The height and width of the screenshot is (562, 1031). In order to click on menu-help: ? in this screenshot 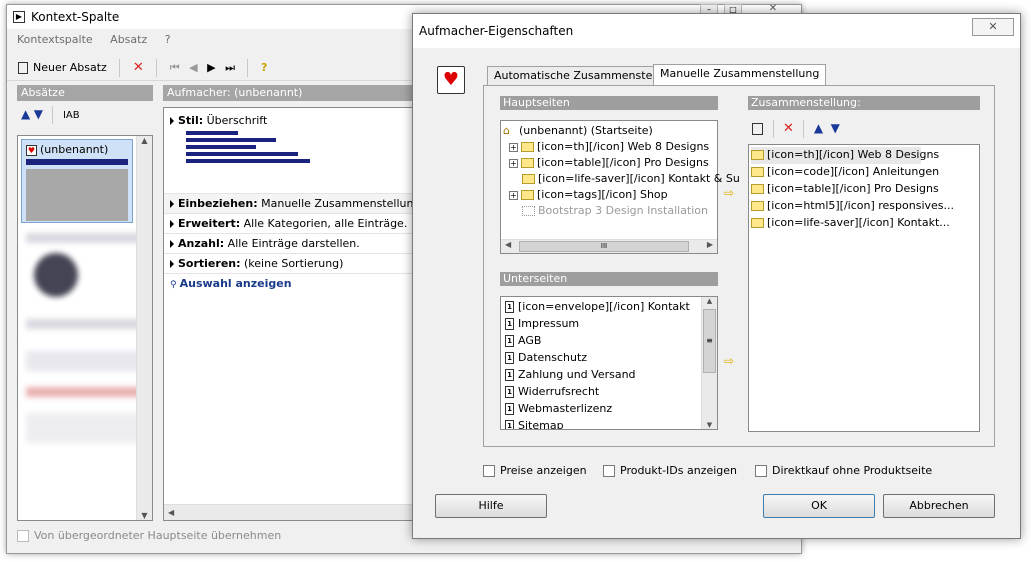, I will do `click(168, 39)`.